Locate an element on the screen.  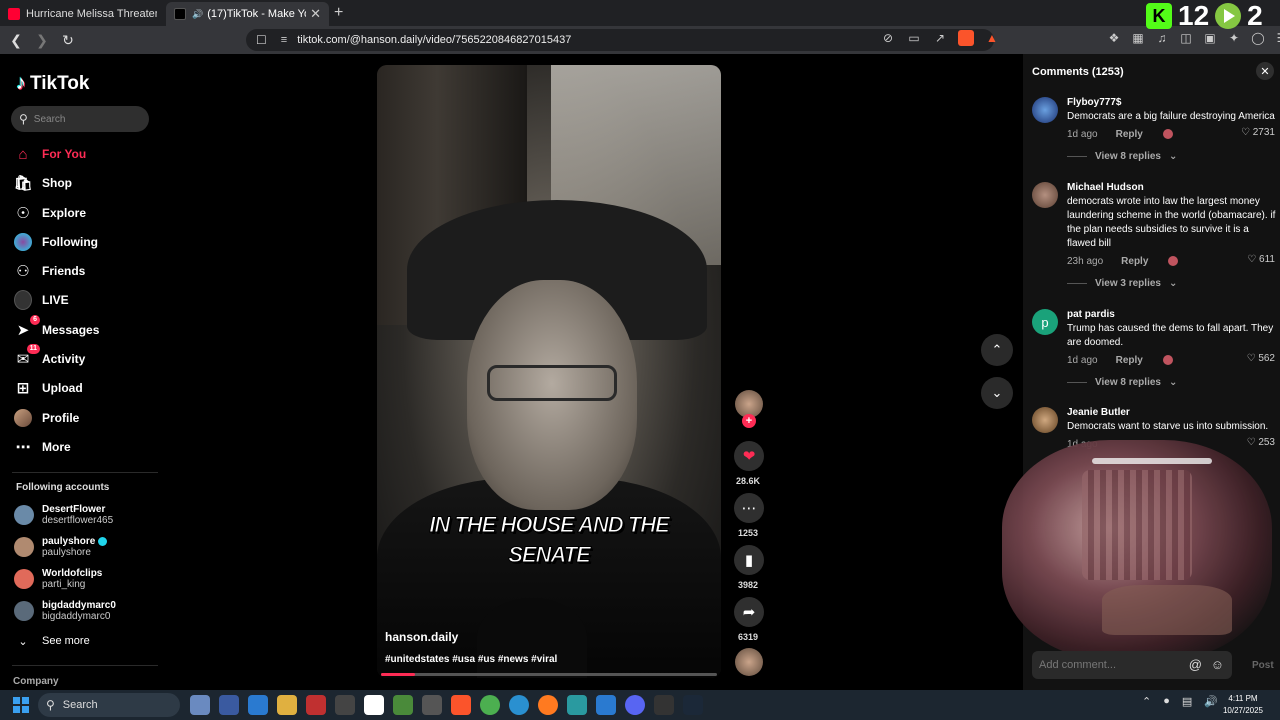
comment-like-button: ♡ 253 is located at coordinates (1261, 442).